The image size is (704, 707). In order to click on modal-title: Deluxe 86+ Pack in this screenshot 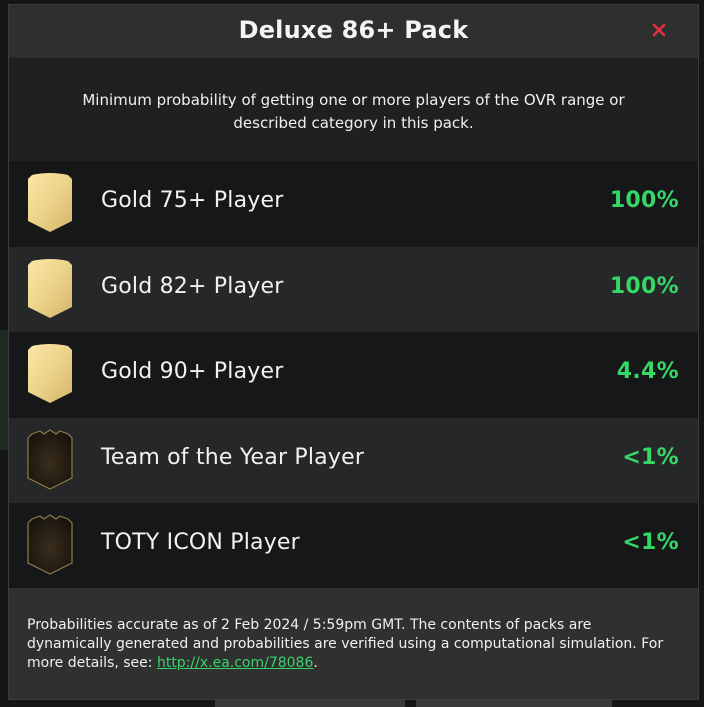, I will do `click(353, 30)`.